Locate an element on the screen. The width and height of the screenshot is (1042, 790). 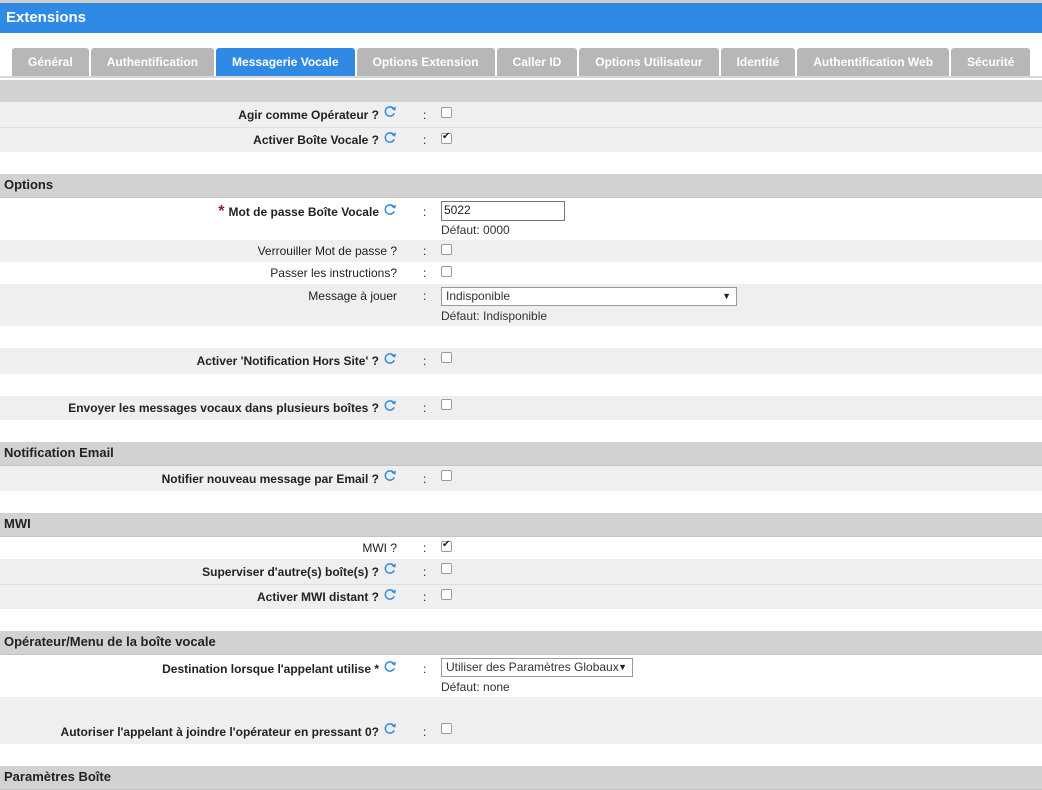
tab-identity: Identité is located at coordinates (758, 62).